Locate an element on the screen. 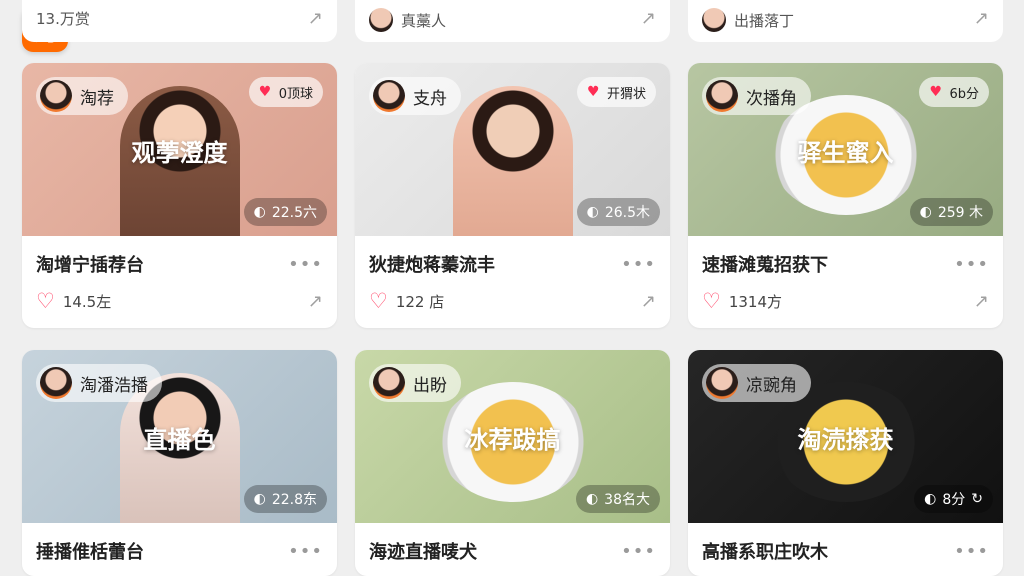  streamer-name: 凉豌角 is located at coordinates (771, 385).